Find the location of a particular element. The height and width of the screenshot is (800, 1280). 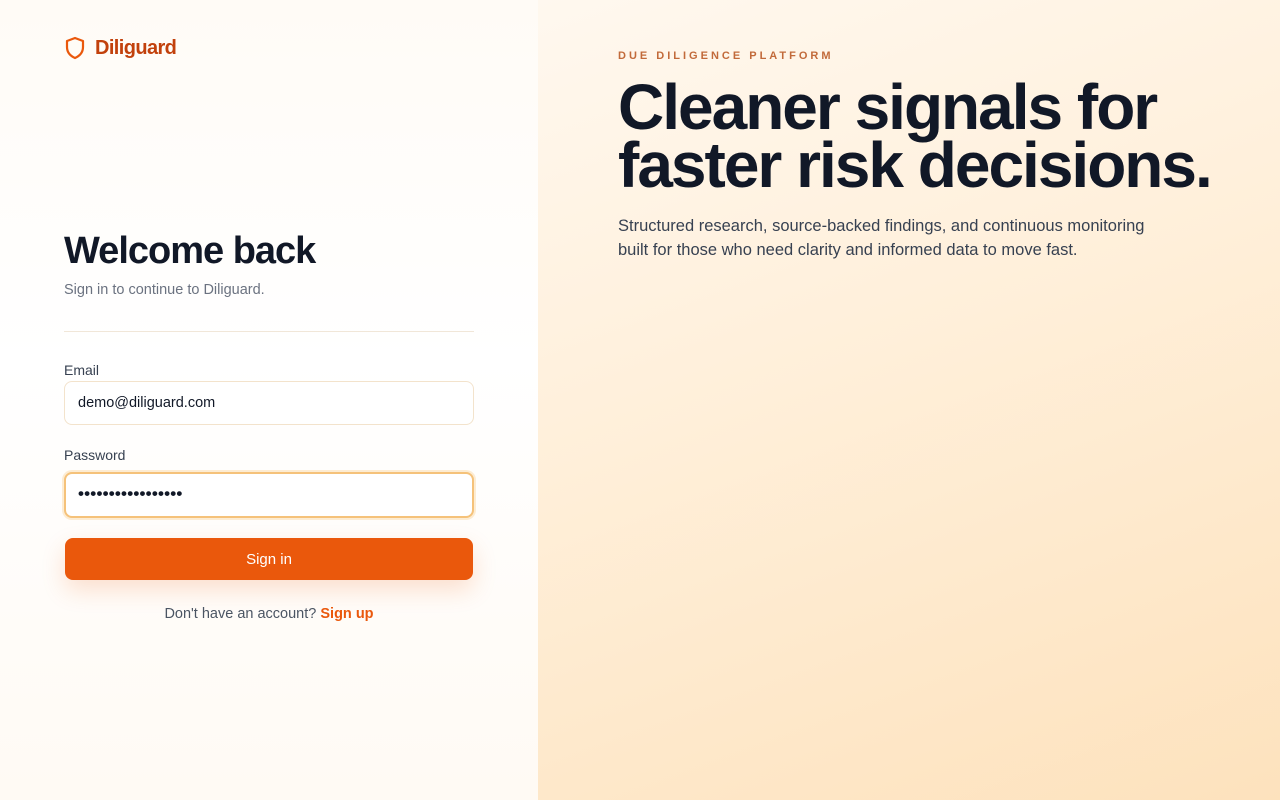

email-field is located at coordinates (269, 403).